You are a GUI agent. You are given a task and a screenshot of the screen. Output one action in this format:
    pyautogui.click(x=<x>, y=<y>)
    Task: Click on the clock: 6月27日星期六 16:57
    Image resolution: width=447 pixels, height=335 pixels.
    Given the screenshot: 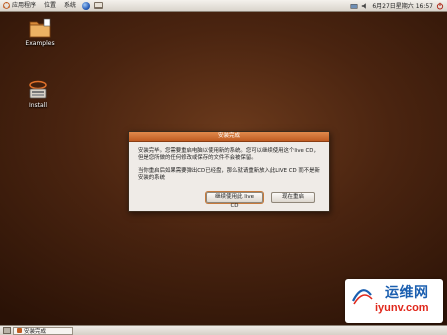 What is the action you would take?
    pyautogui.click(x=402, y=5)
    